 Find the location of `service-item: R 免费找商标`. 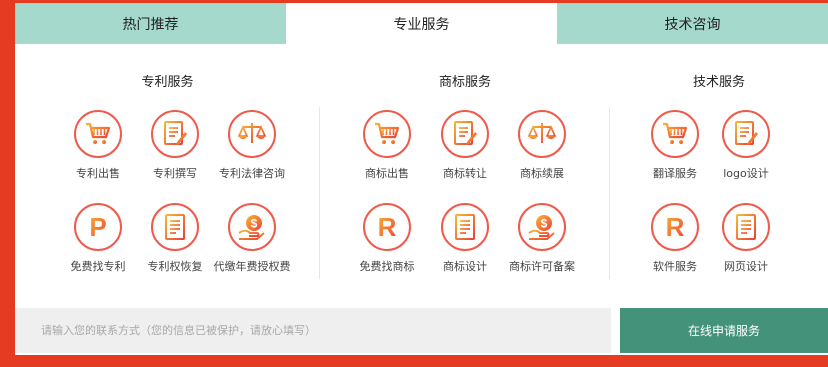

service-item: R 免费找商标 is located at coordinates (387, 238).